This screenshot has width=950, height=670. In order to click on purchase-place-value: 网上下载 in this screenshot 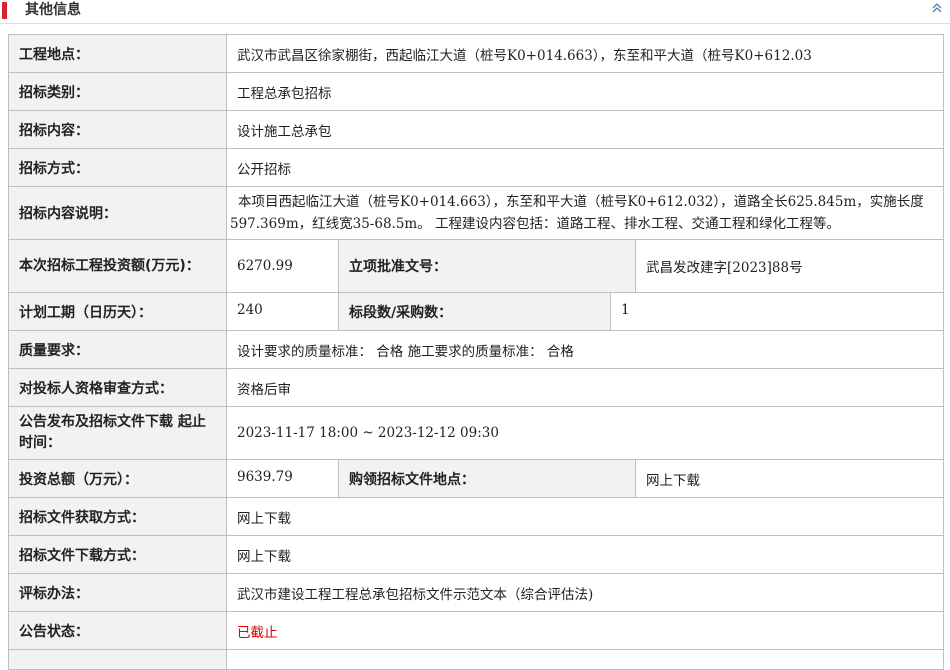, I will do `click(789, 478)`.